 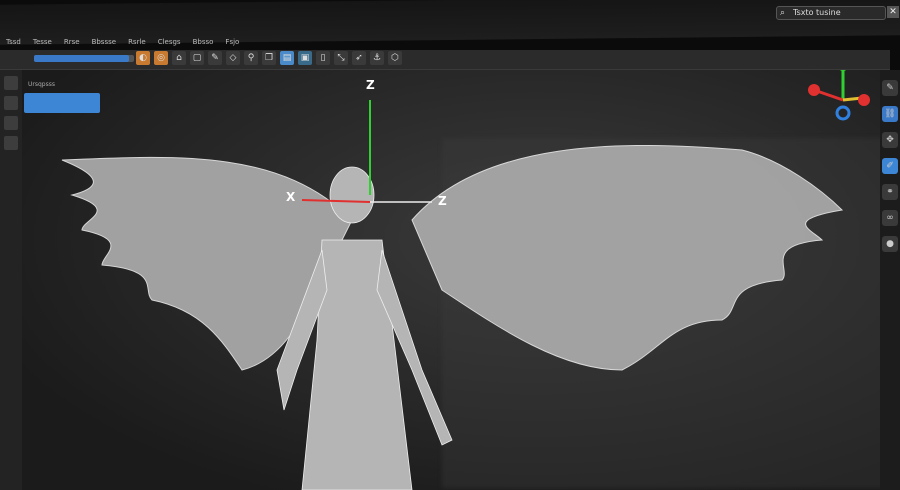 I want to click on rocket-tool-icon: ➶, so click(x=359, y=58).